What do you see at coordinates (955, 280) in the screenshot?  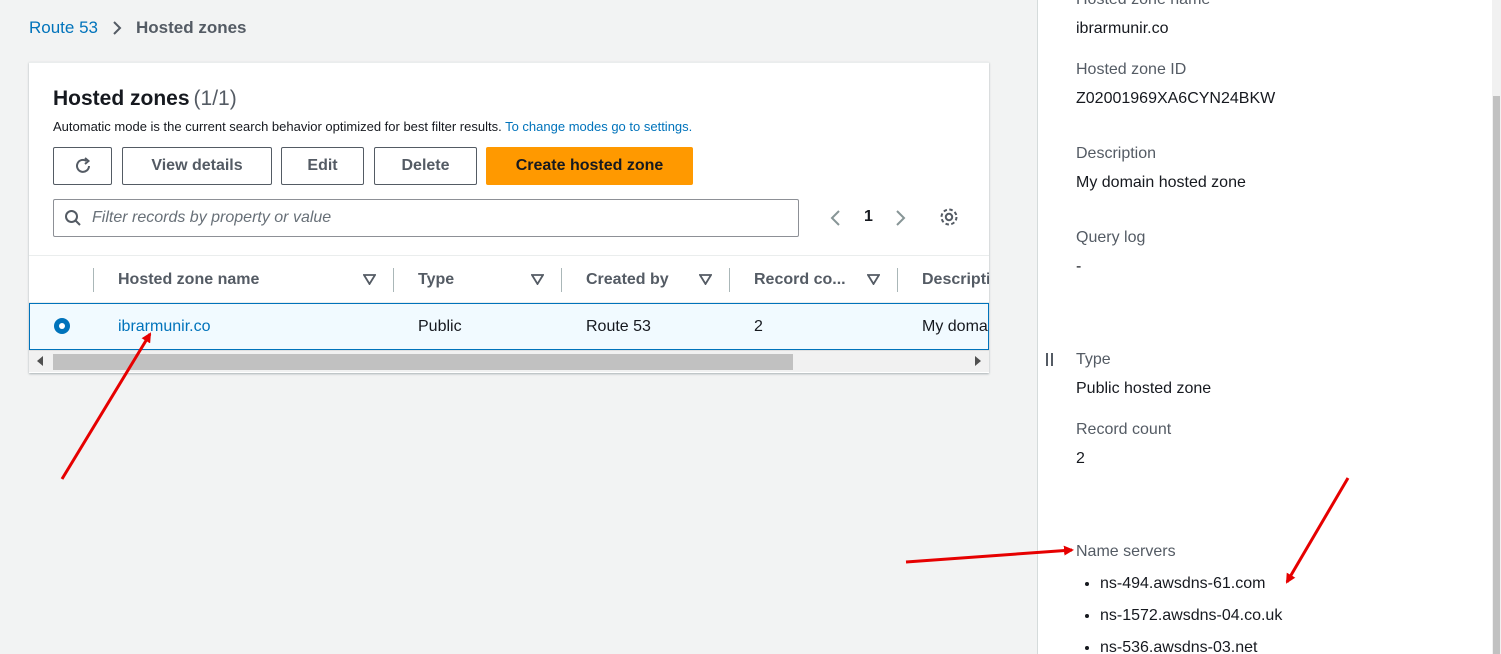 I see `column-header-description: Descripti` at bounding box center [955, 280].